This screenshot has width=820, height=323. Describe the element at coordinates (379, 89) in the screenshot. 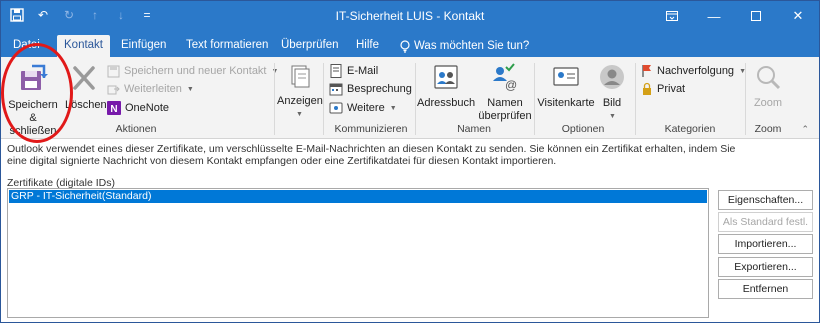

I see `meeting-label: Besprechung` at that location.